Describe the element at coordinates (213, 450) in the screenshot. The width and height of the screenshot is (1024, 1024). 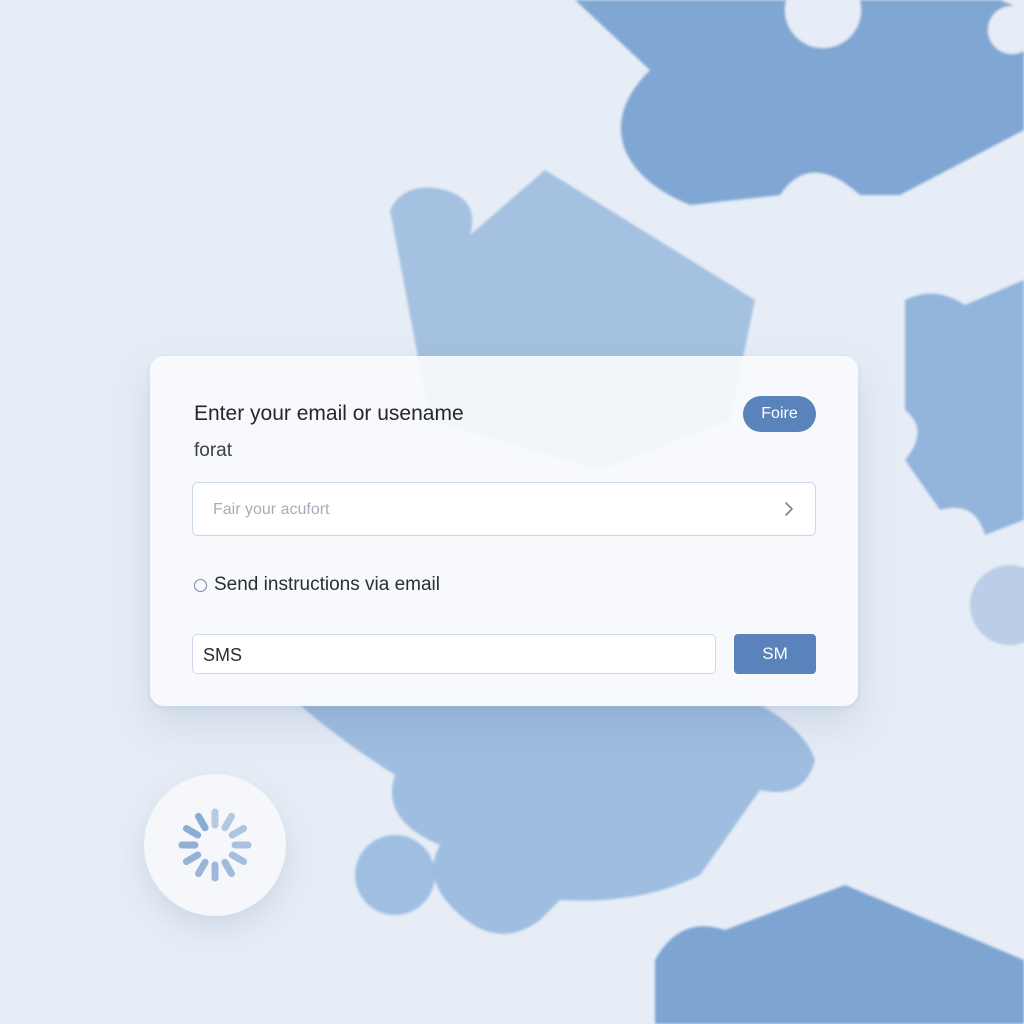
I see `dialog-subtitle: forat` at that location.